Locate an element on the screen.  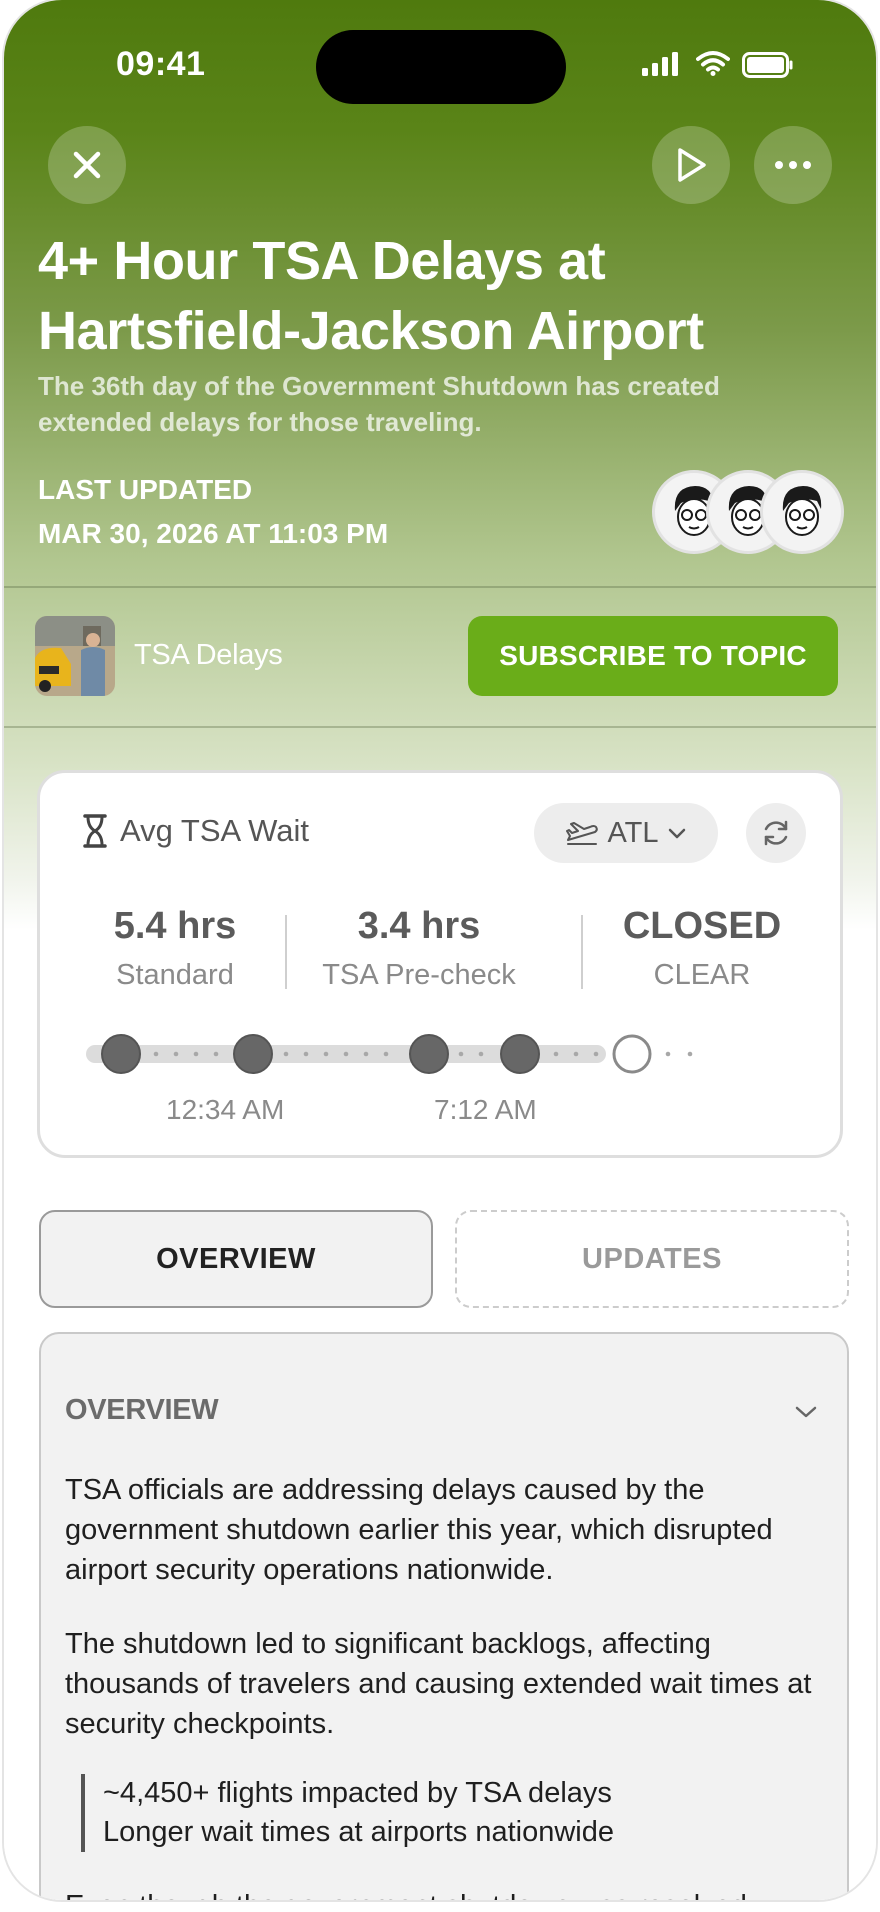
play-button is located at coordinates (691, 165).